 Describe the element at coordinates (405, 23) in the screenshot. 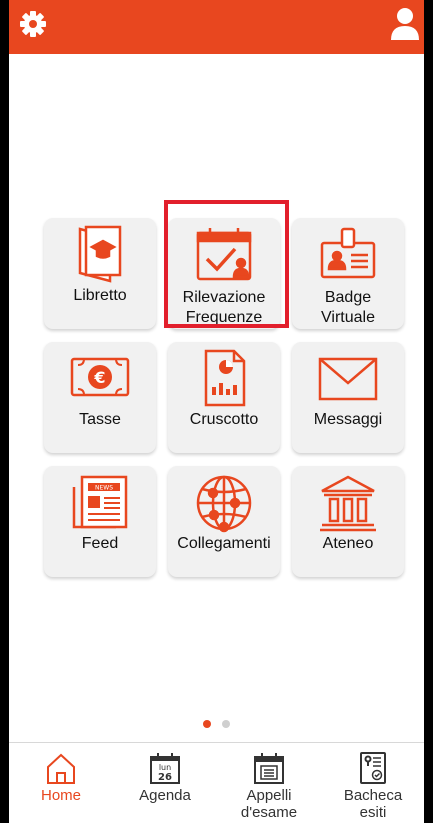

I see `user-icon` at that location.